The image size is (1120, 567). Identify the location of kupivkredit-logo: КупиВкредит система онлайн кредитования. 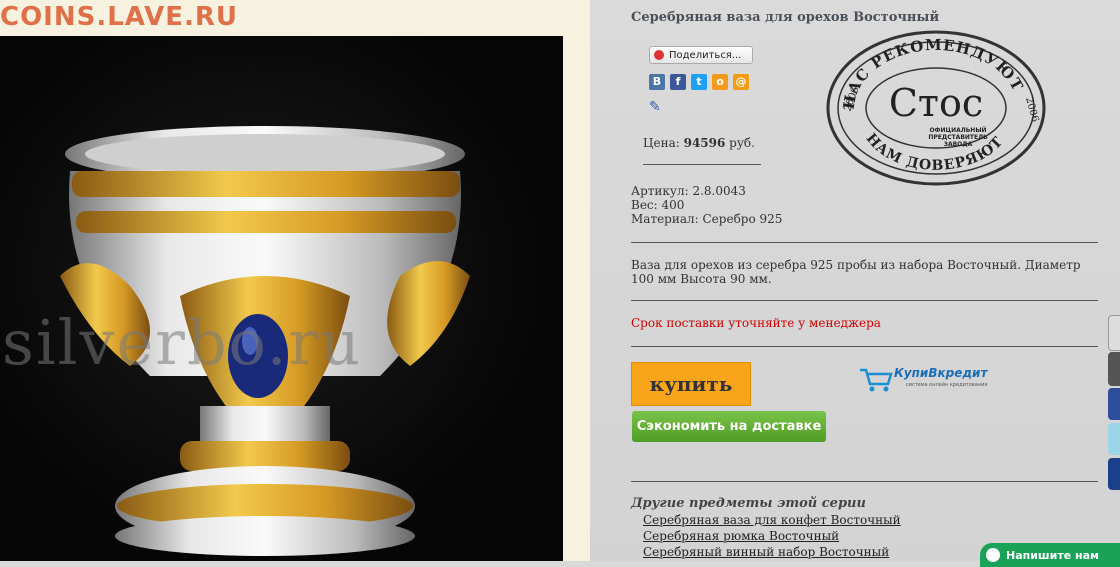
(928, 378).